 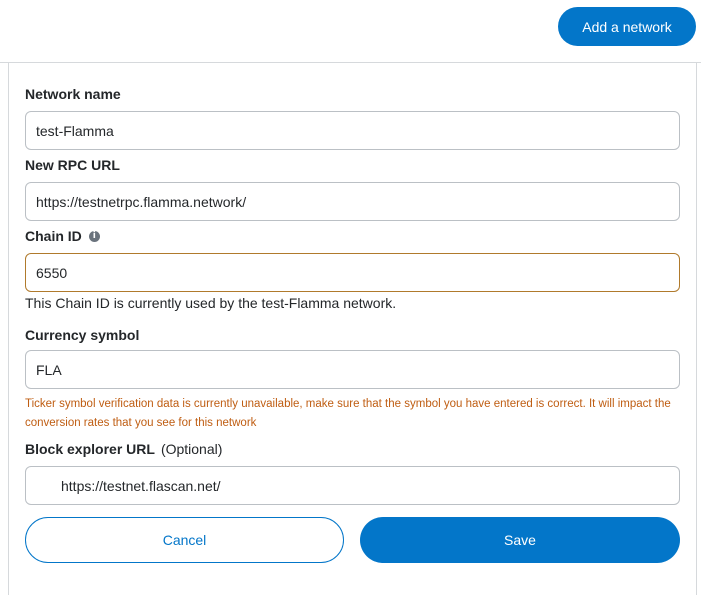 I want to click on block-explorer-input, so click(x=352, y=485).